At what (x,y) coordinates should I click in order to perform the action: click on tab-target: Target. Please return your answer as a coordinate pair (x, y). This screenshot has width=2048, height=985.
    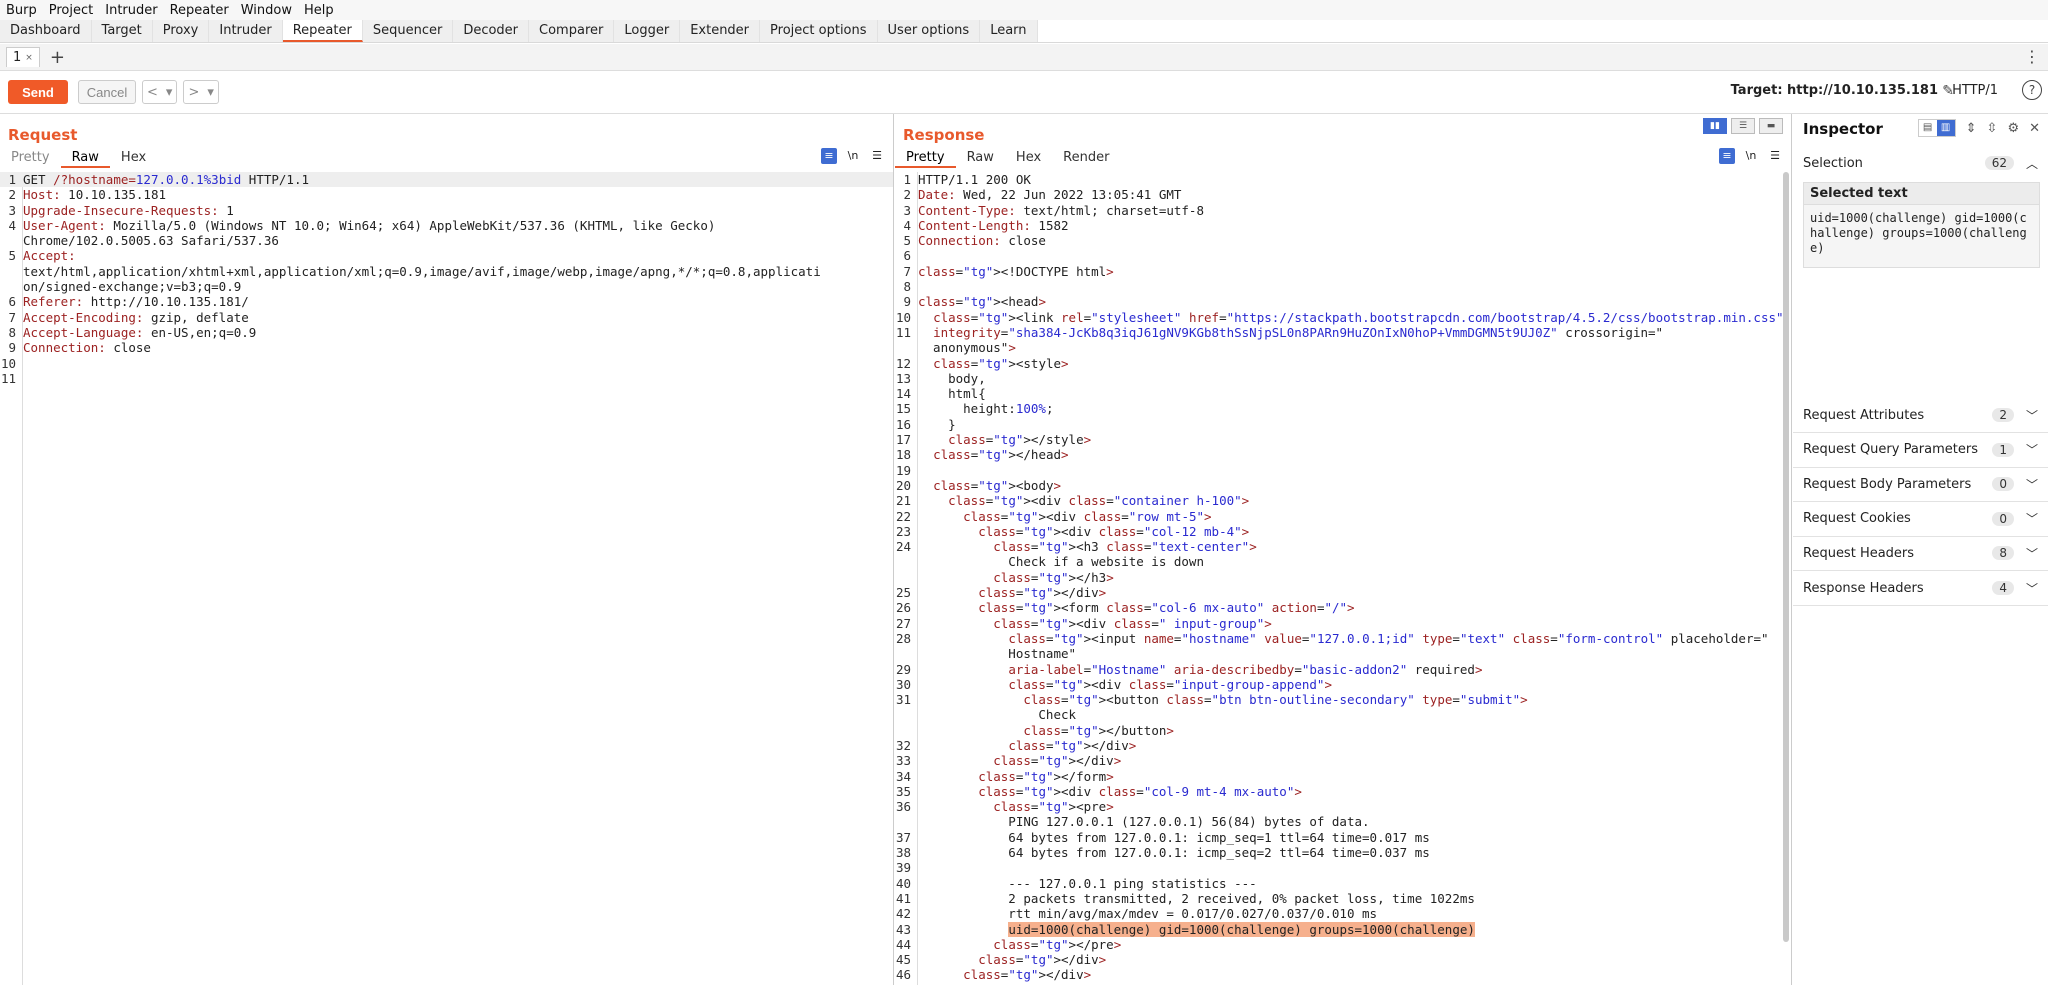
    Looking at the image, I should click on (122, 31).